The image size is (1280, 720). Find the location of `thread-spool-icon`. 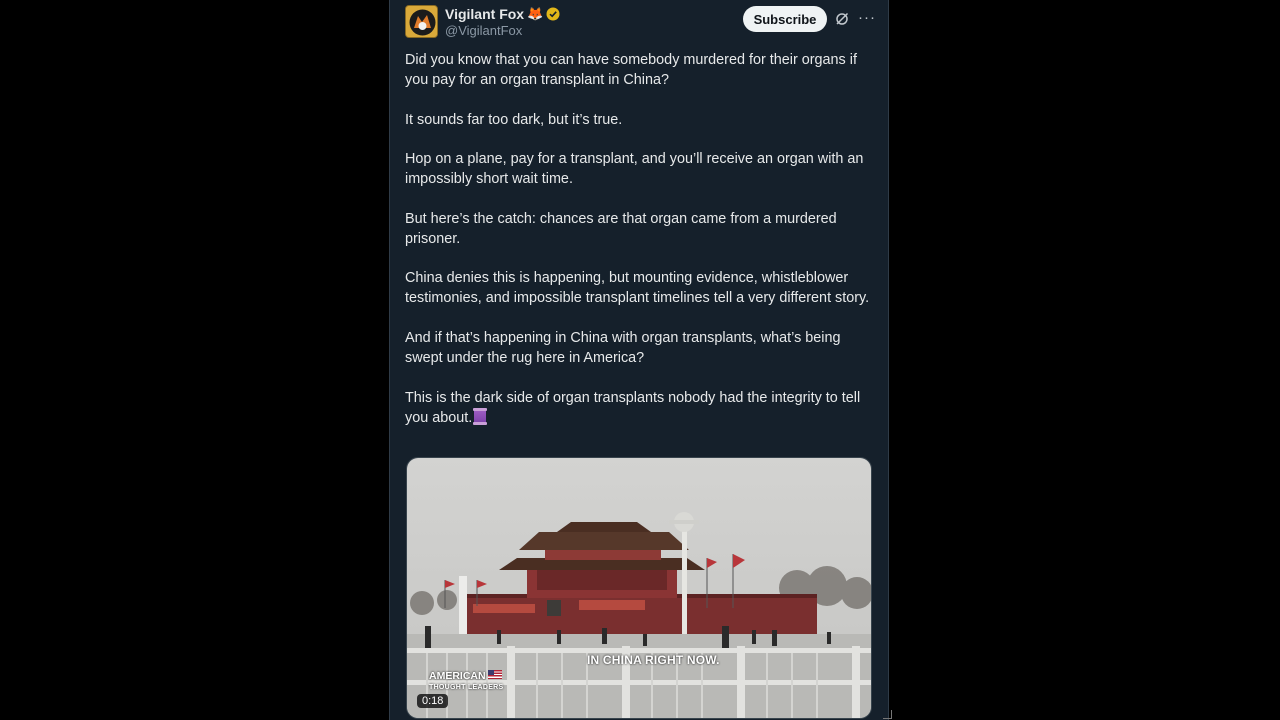

thread-spool-icon is located at coordinates (480, 416).